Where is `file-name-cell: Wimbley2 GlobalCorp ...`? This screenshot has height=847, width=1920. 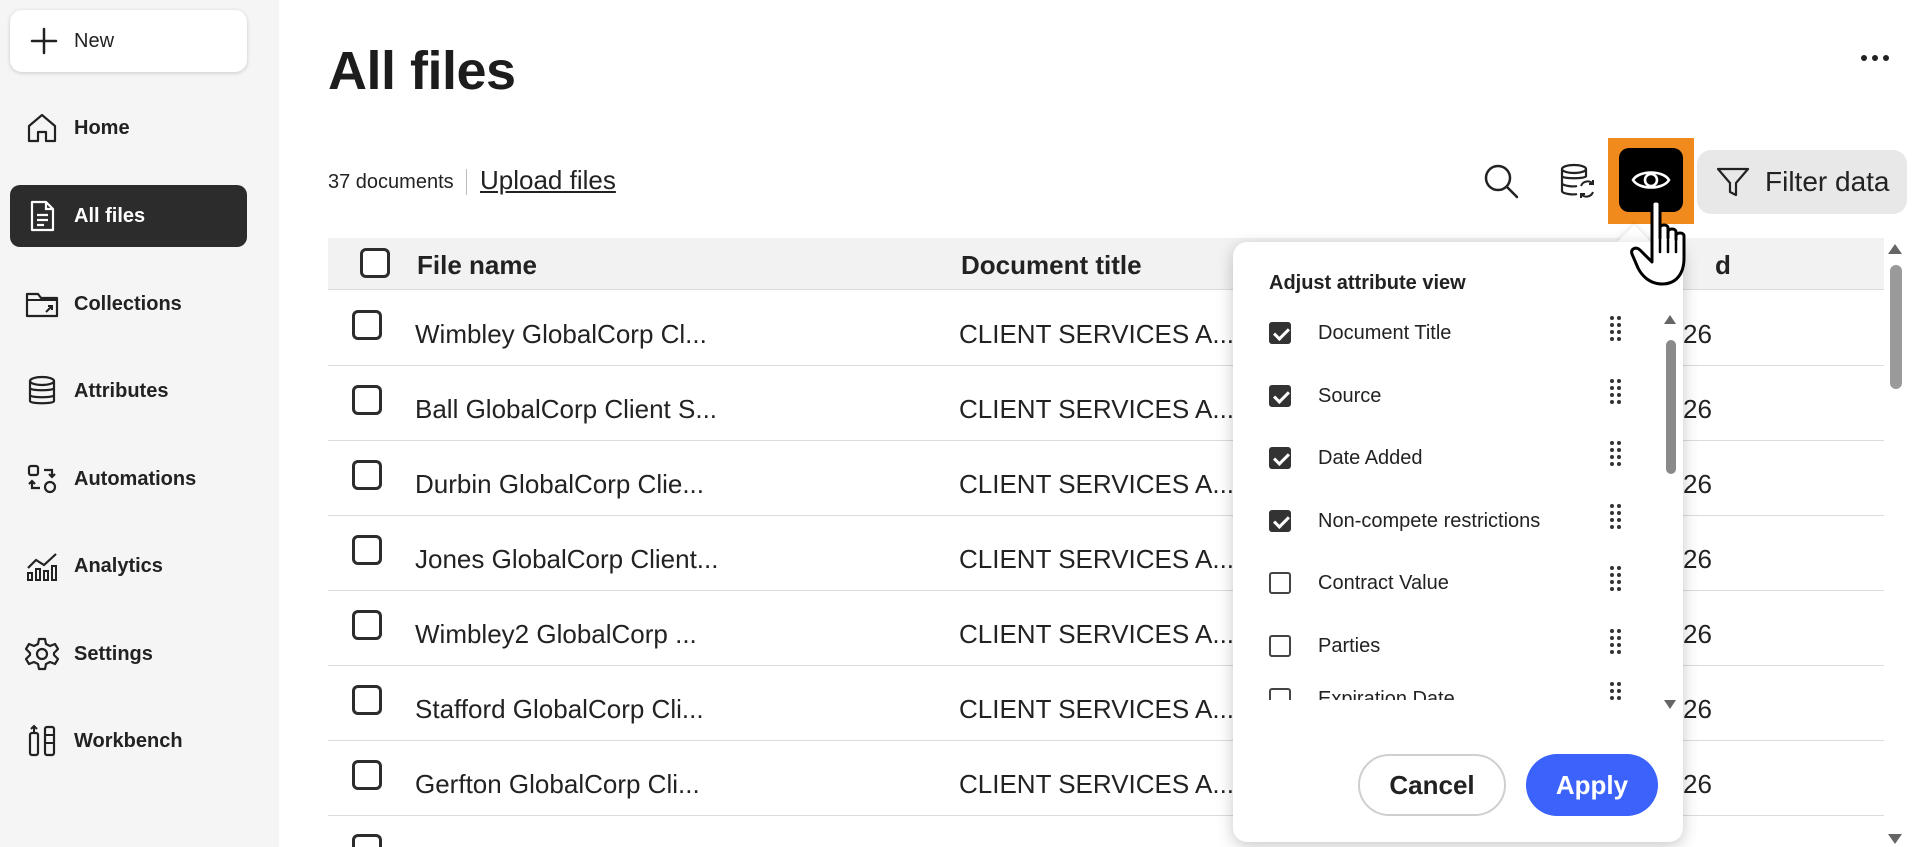 file-name-cell: Wimbley2 GlobalCorp ... is located at coordinates (556, 634).